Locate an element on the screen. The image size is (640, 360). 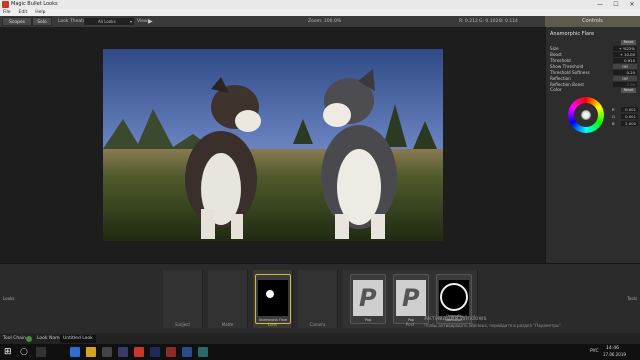
store-icon is located at coordinates (107, 352).